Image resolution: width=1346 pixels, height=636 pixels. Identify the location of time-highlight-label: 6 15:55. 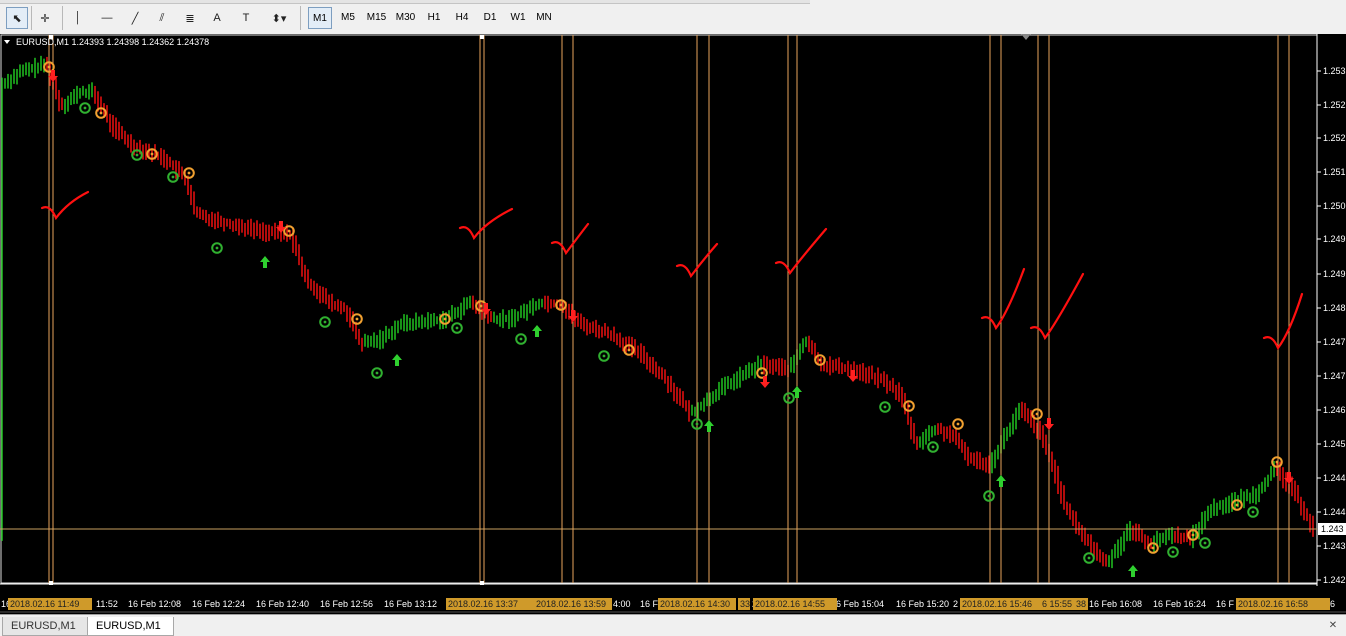
(1057, 604).